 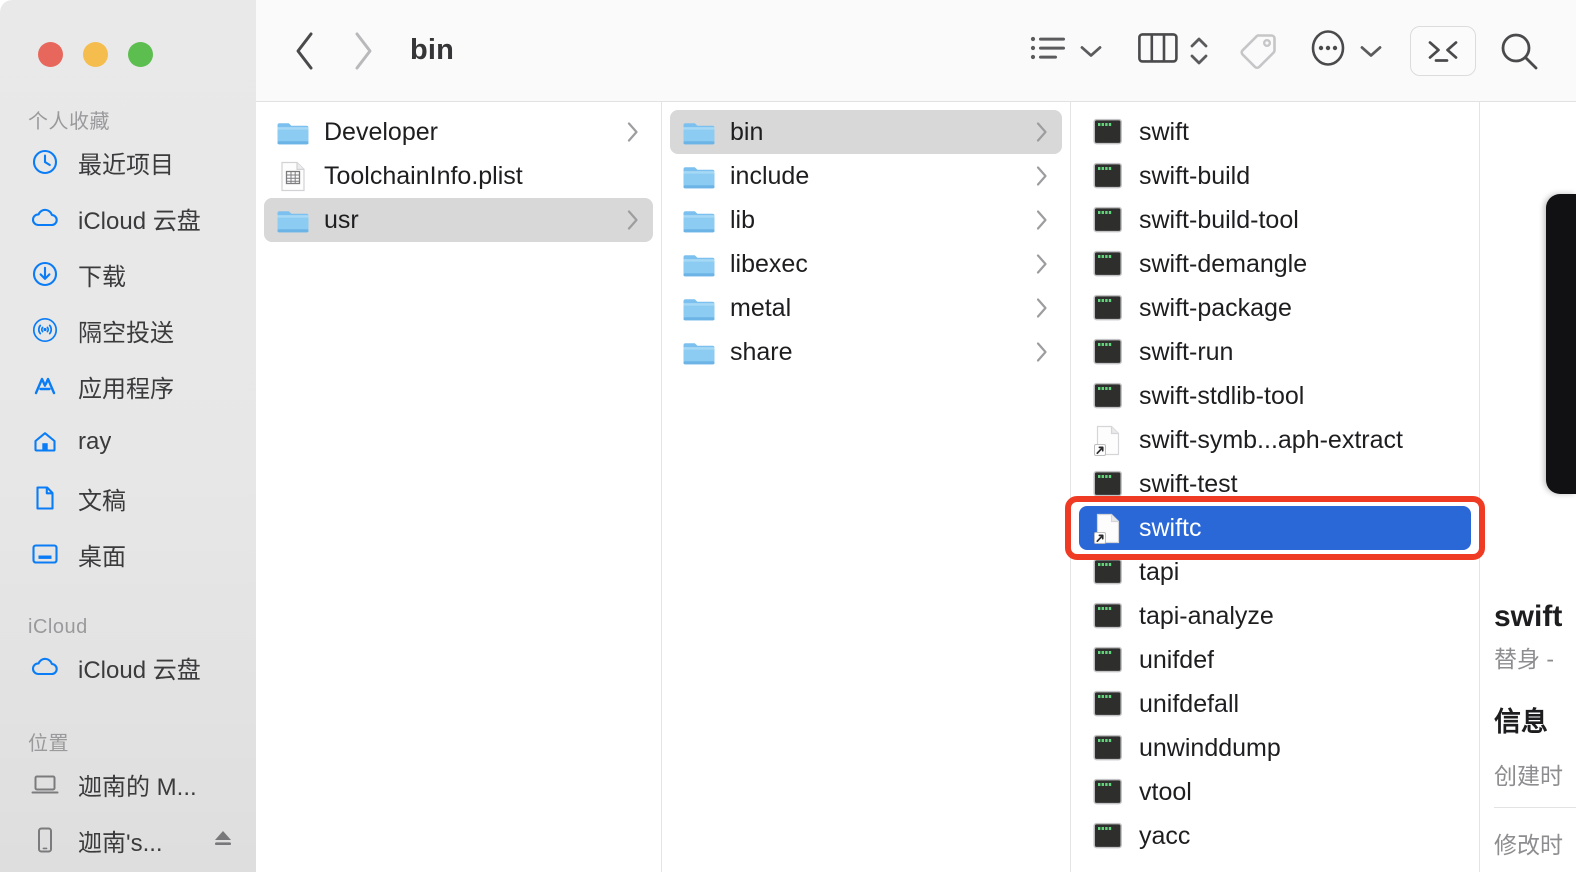 What do you see at coordinates (747, 131) in the screenshot?
I see `file-name: bin` at bounding box center [747, 131].